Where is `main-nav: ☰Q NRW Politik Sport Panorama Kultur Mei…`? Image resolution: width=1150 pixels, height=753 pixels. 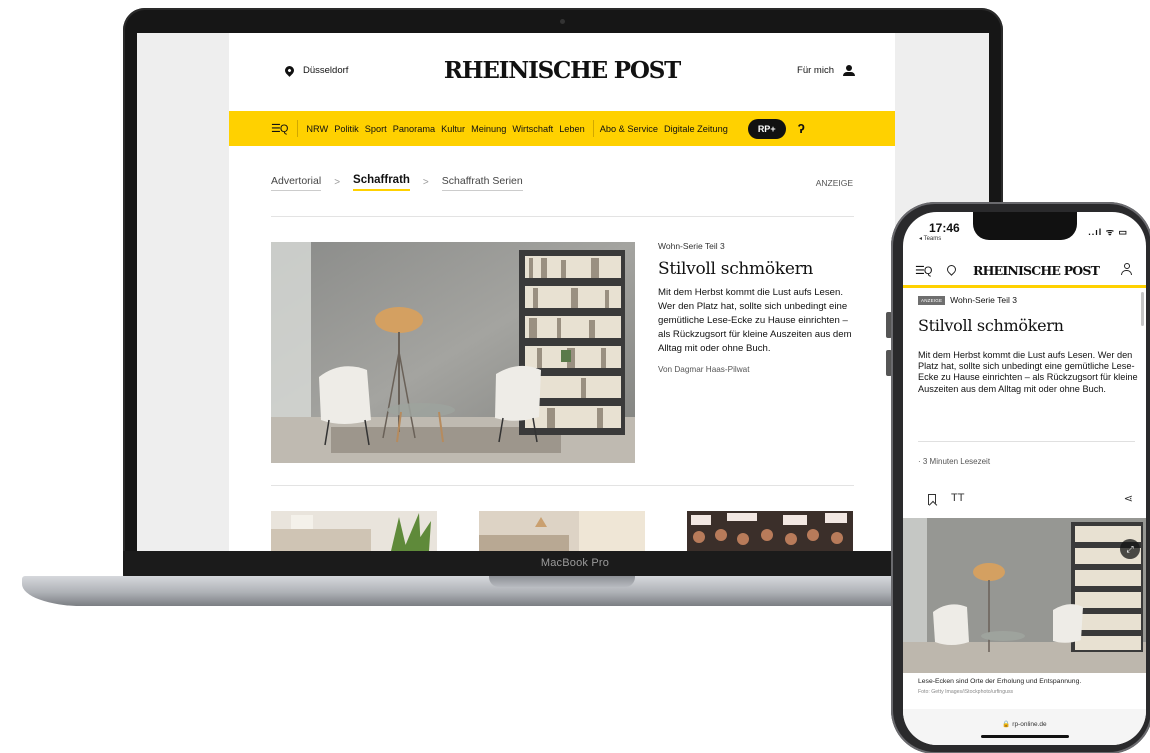
main-nav: ☰Q NRW Politik Sport Panorama Kultur Mei… is located at coordinates (562, 128).